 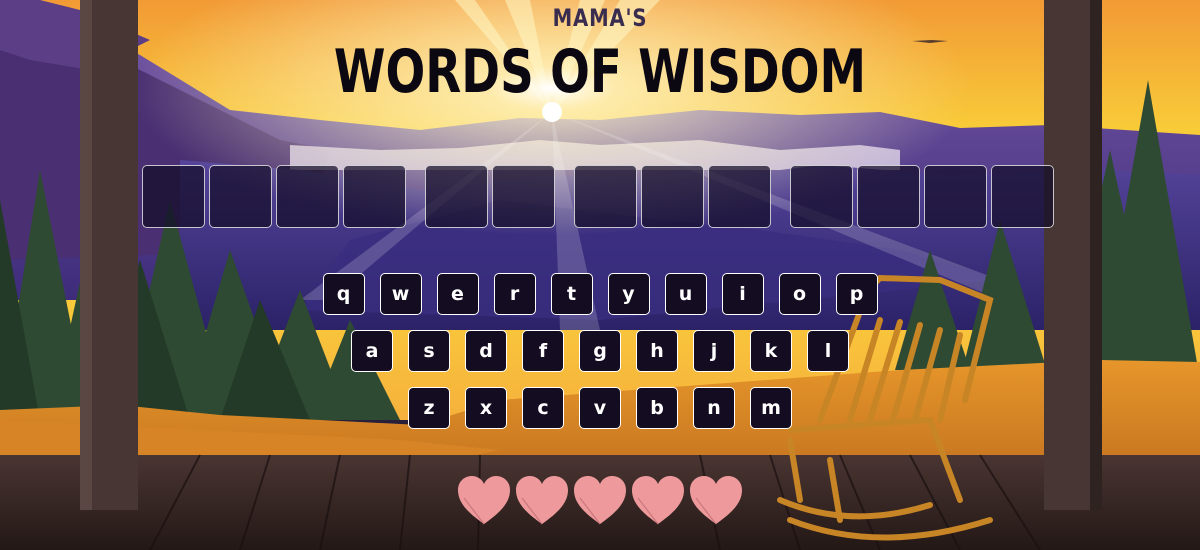 What do you see at coordinates (828, 351) in the screenshot?
I see `key-l: l` at bounding box center [828, 351].